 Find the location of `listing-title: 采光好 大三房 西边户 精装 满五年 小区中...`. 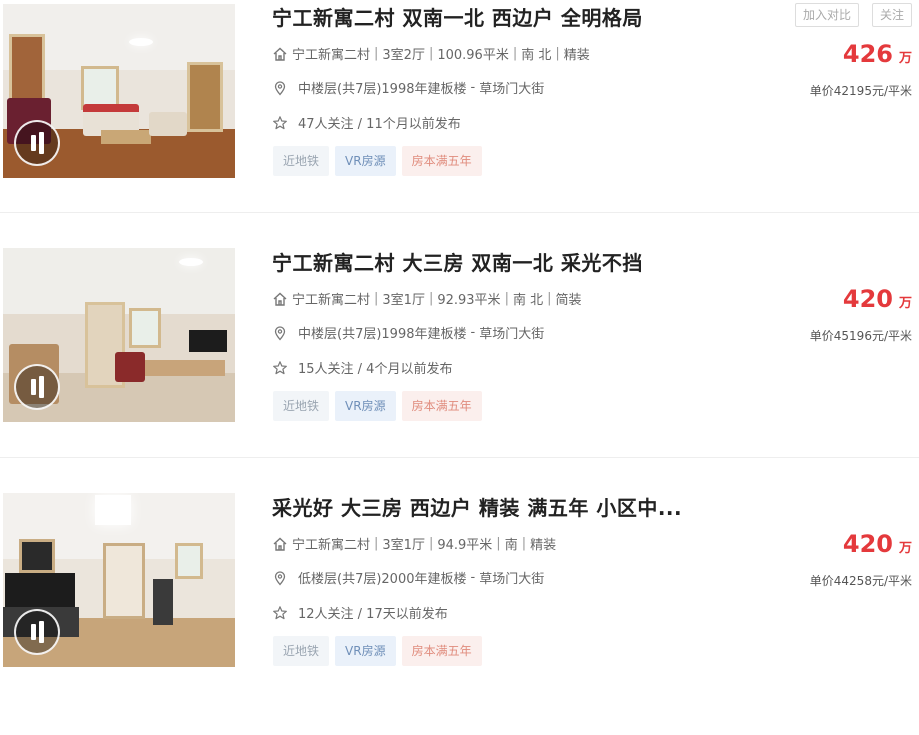

listing-title: 采光好 大三房 西边户 精装 满五年 小区中... is located at coordinates (477, 506).